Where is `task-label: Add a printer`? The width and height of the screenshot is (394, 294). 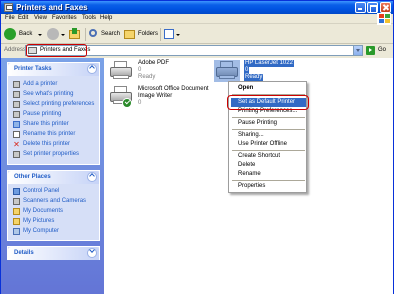
task-label: Add a printer is located at coordinates (40, 84).